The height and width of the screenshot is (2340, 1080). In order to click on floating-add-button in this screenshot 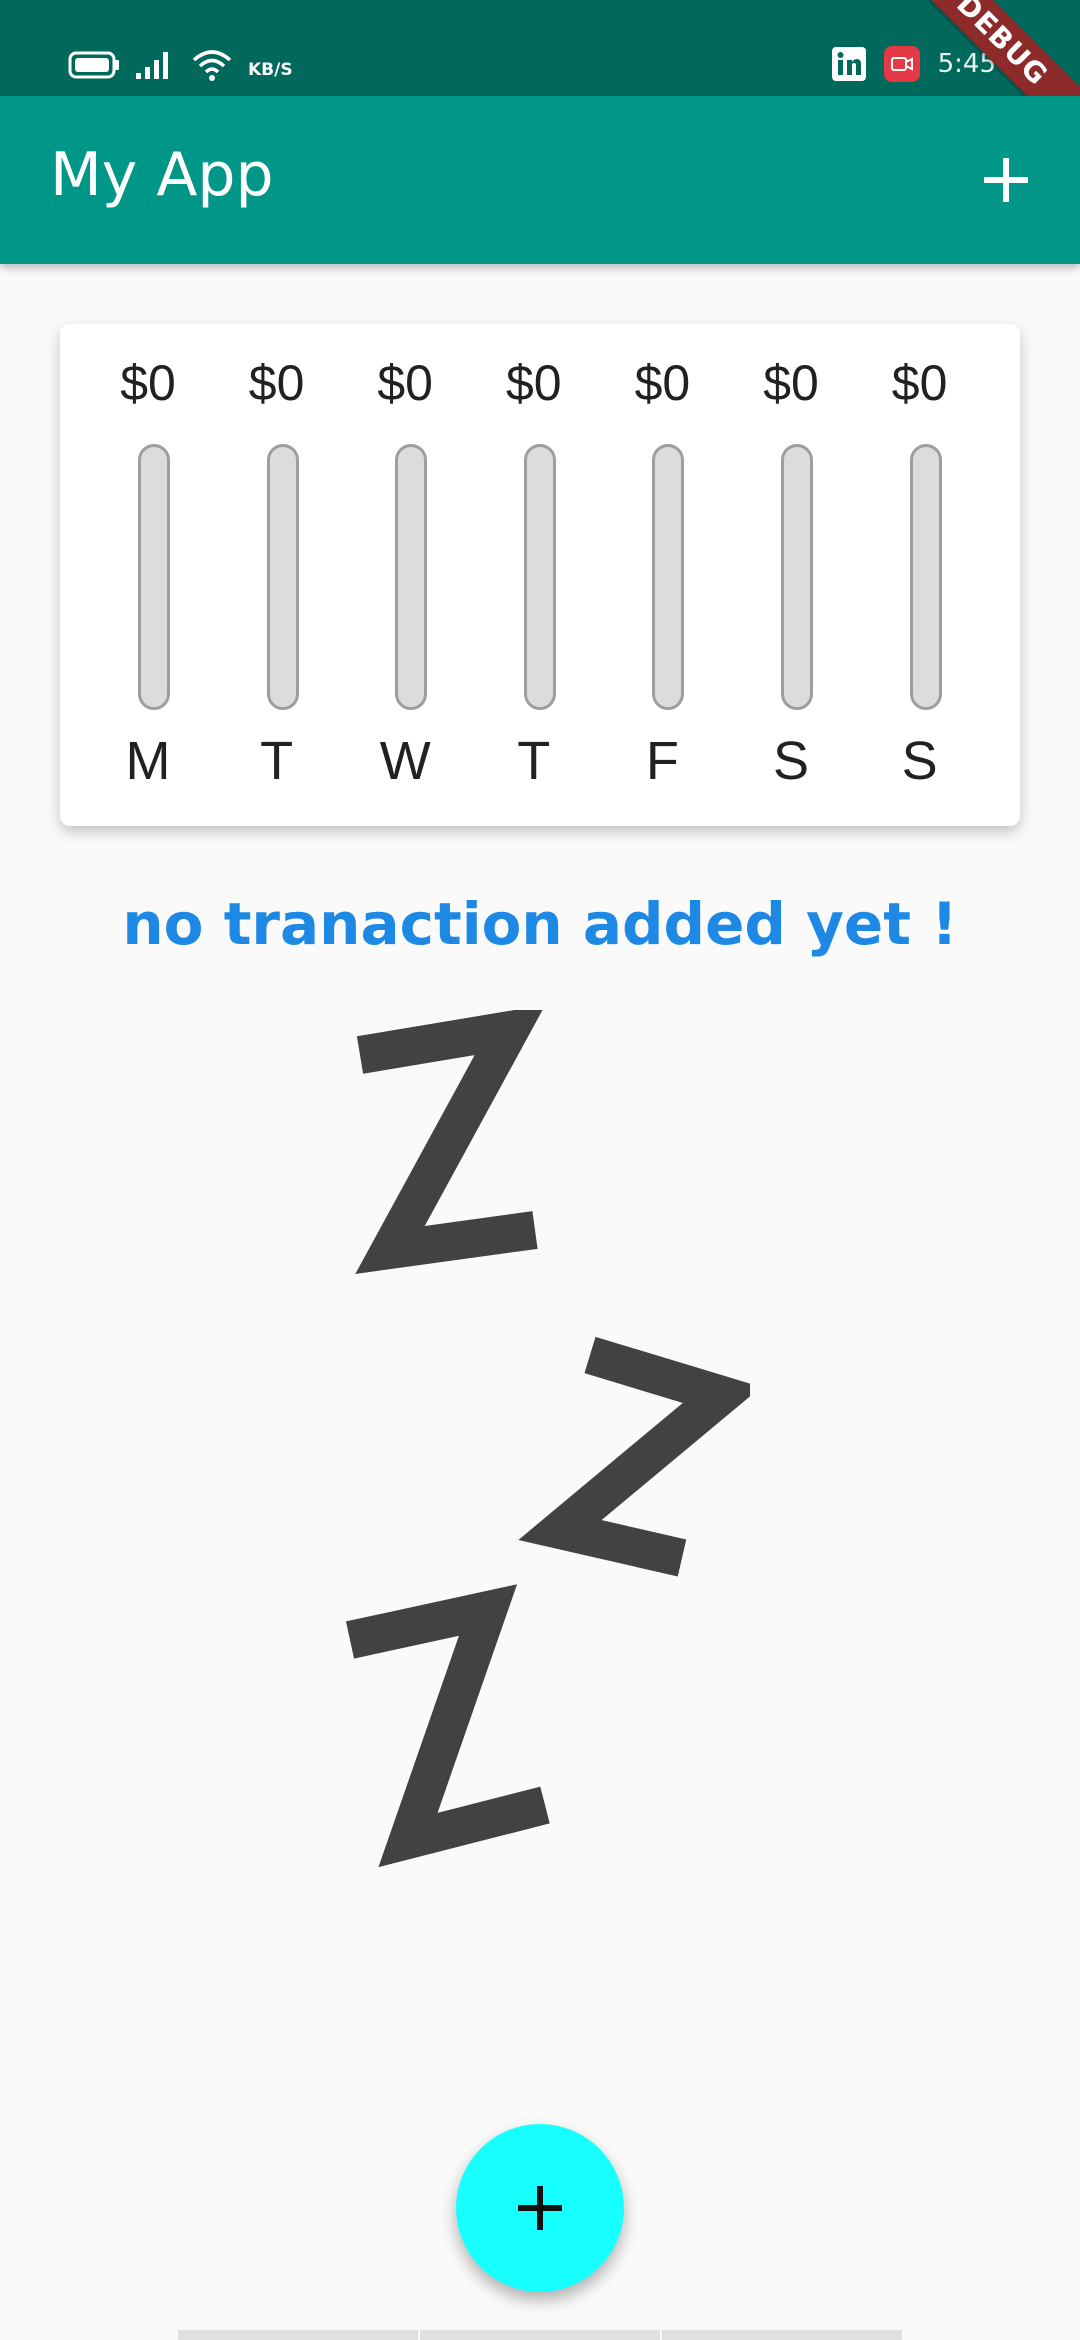, I will do `click(540, 2208)`.